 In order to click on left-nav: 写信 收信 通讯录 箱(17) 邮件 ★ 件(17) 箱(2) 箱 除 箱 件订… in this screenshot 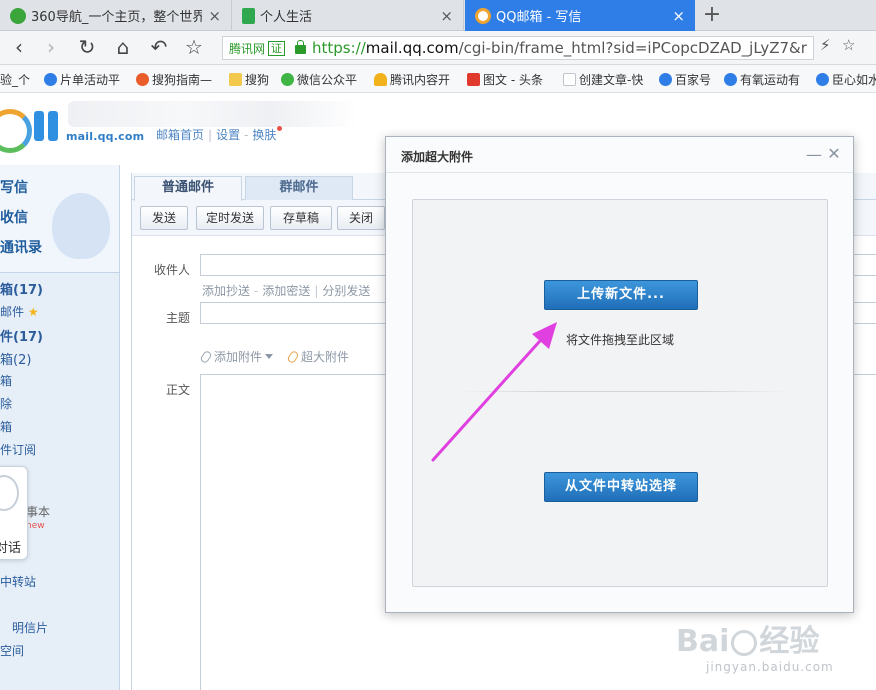, I will do `click(60, 427)`.